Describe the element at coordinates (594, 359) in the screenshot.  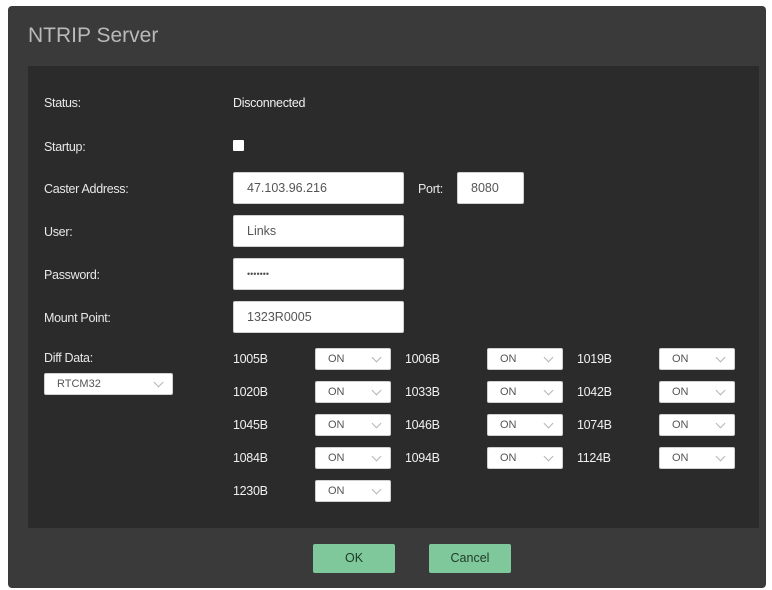
I see `message-label: 1019B` at that location.